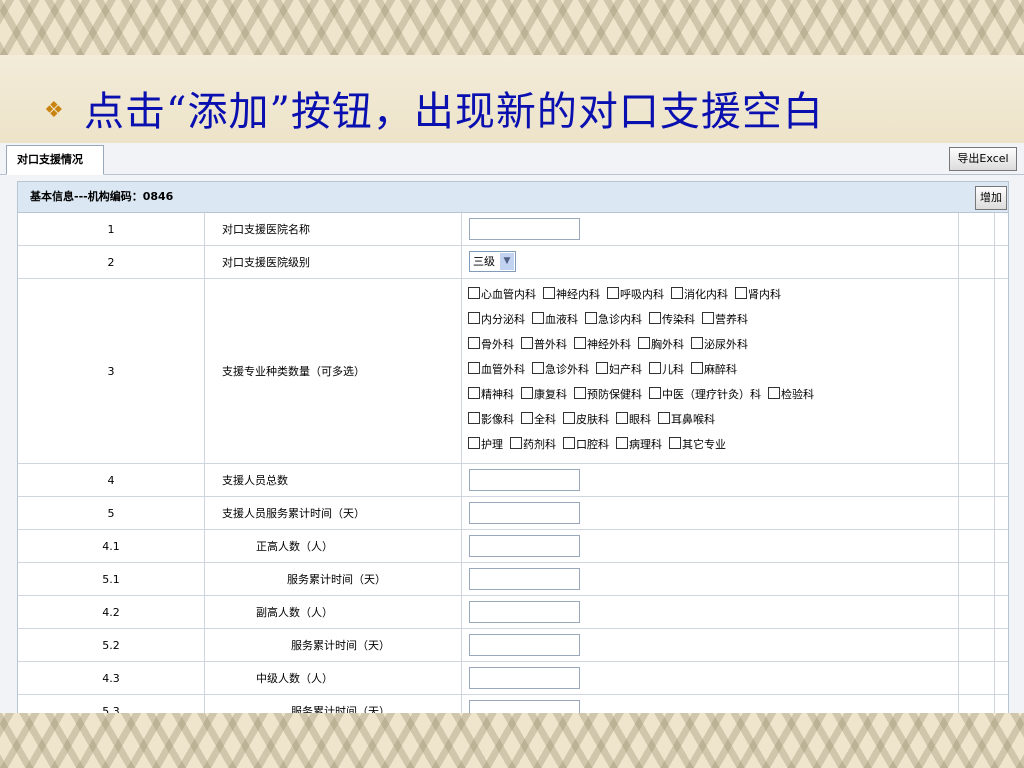 This screenshot has height=768, width=1024. What do you see at coordinates (705, 395) in the screenshot?
I see `specialty-checkbox: 中医（理疗针灸）科` at bounding box center [705, 395].